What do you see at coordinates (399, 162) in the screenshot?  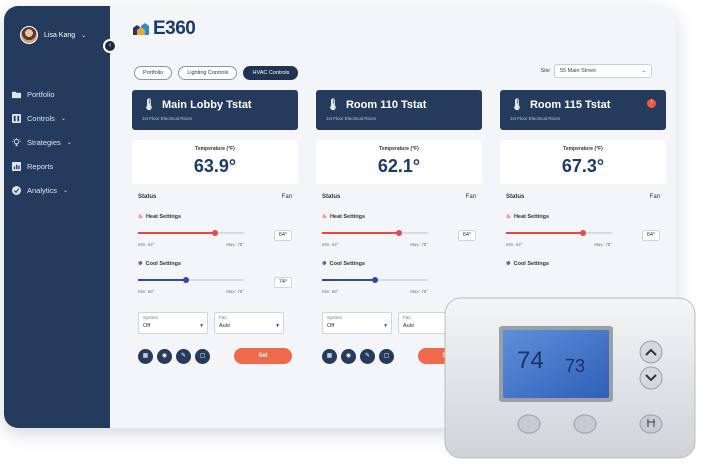 I see `temperature-panel: Temperature (°F) 62.1°` at bounding box center [399, 162].